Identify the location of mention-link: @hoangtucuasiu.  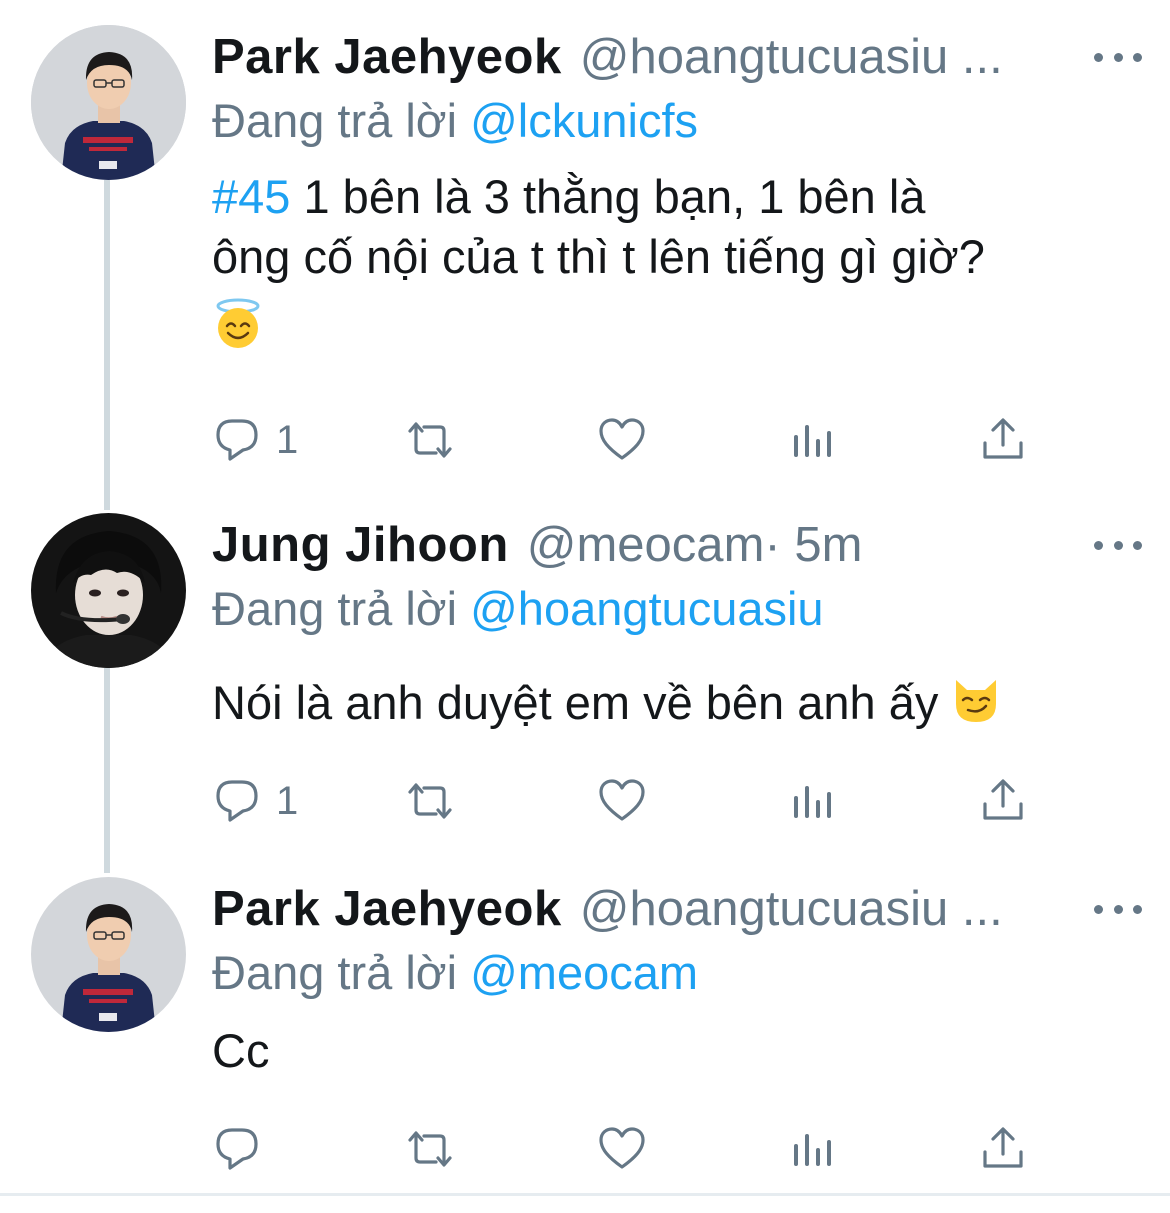
(646, 608).